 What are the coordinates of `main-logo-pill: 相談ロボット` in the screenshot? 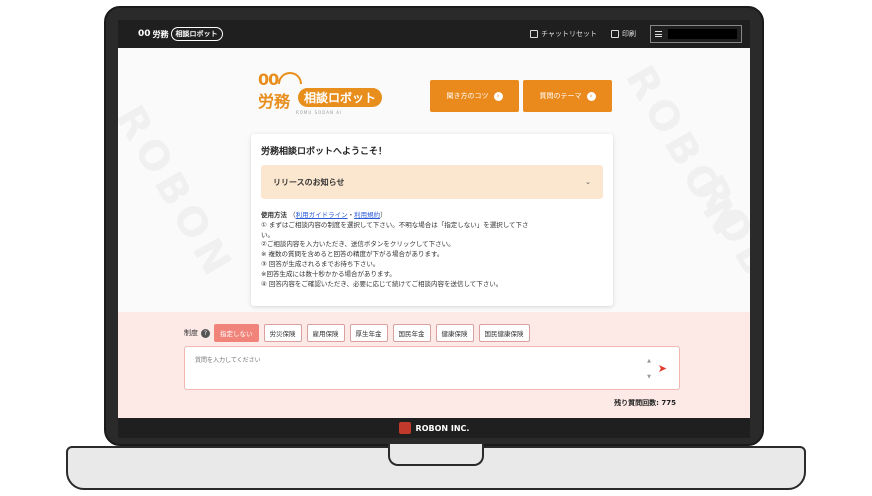 It's located at (340, 97).